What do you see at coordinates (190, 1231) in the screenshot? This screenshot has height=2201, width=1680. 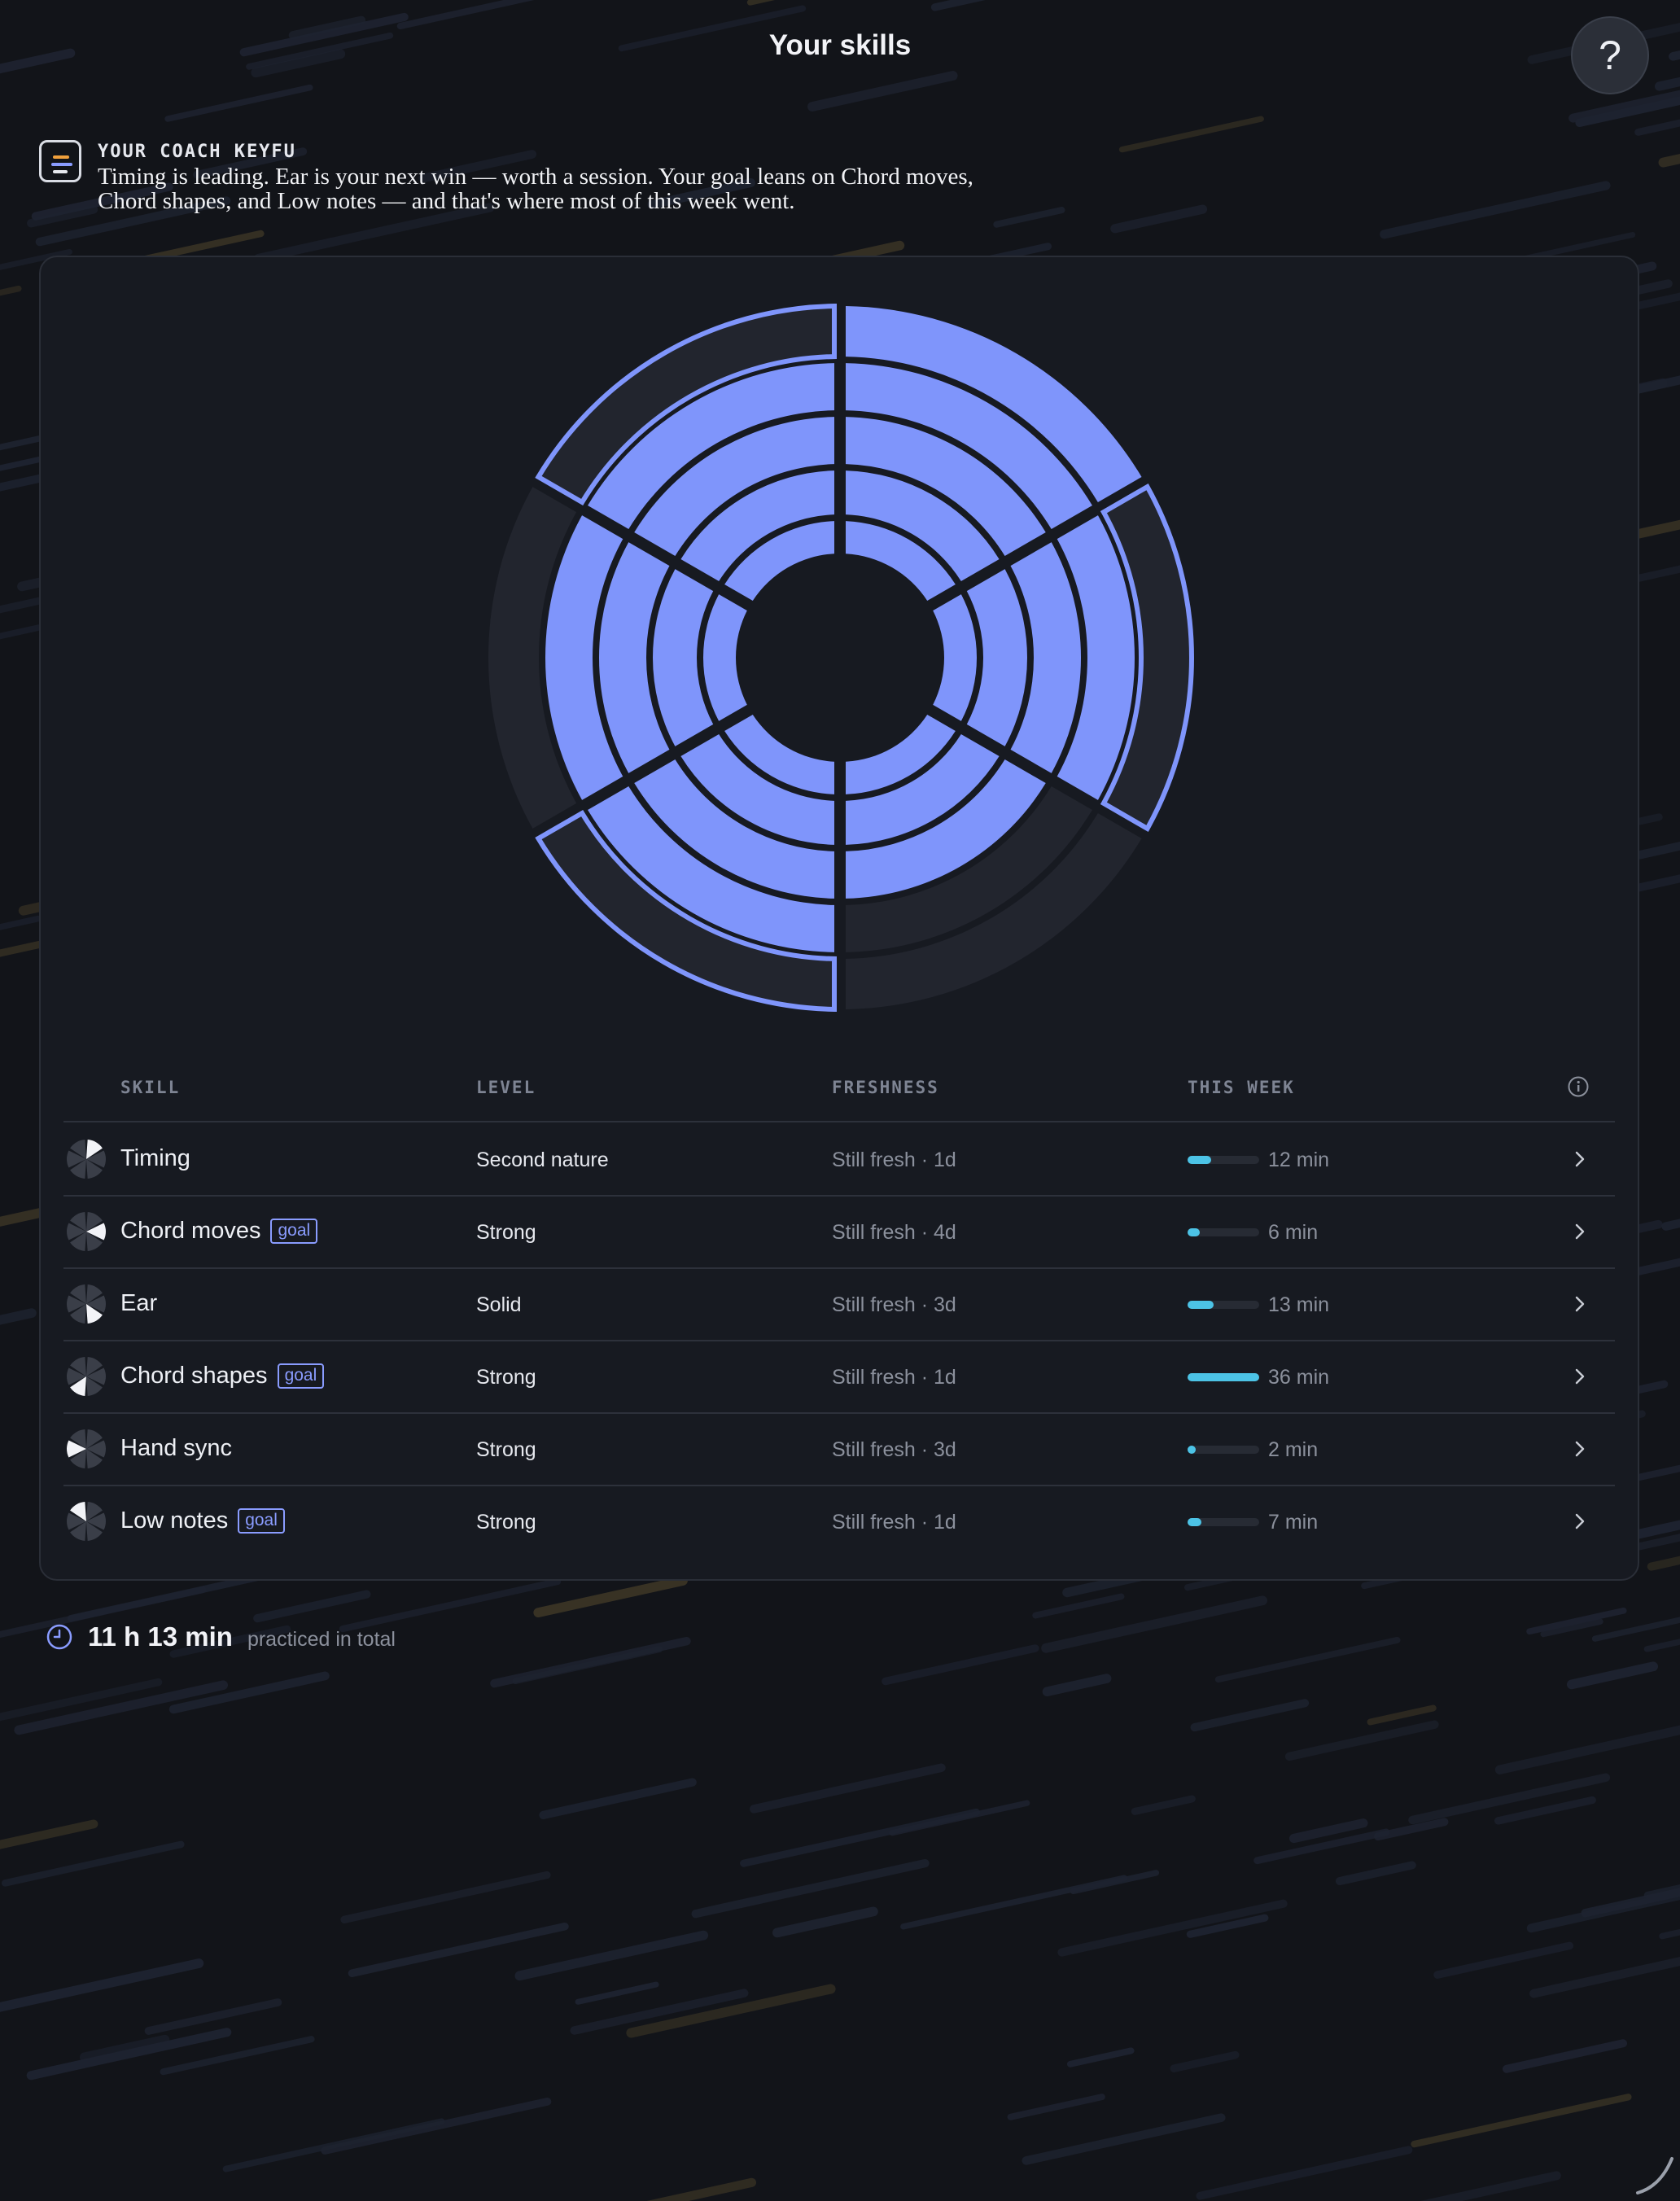 I see `skill-name: Chord moves` at bounding box center [190, 1231].